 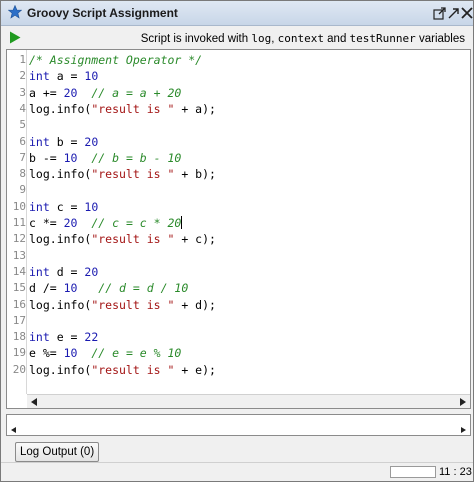 I want to click on text-caret, so click(x=182, y=222).